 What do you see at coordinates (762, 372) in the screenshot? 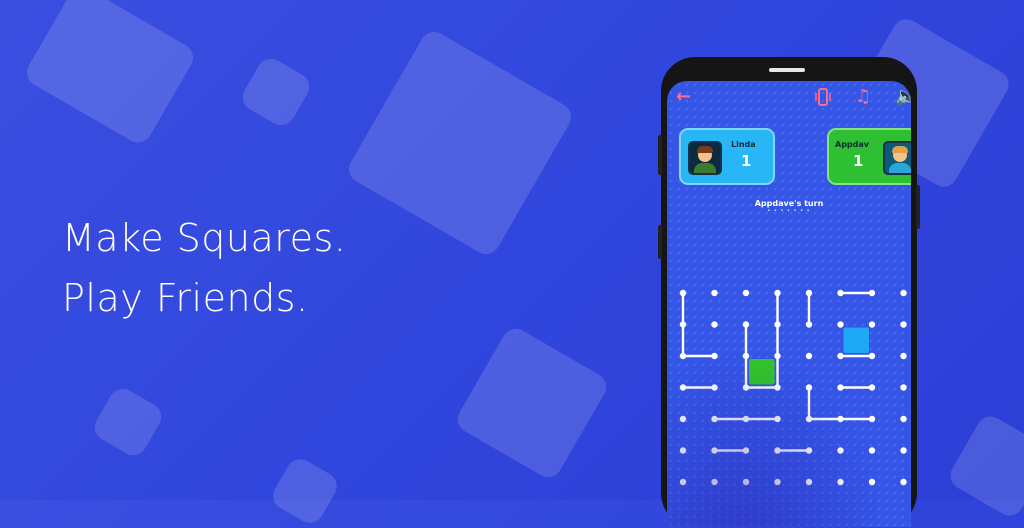
I see `claimed-box-green` at bounding box center [762, 372].